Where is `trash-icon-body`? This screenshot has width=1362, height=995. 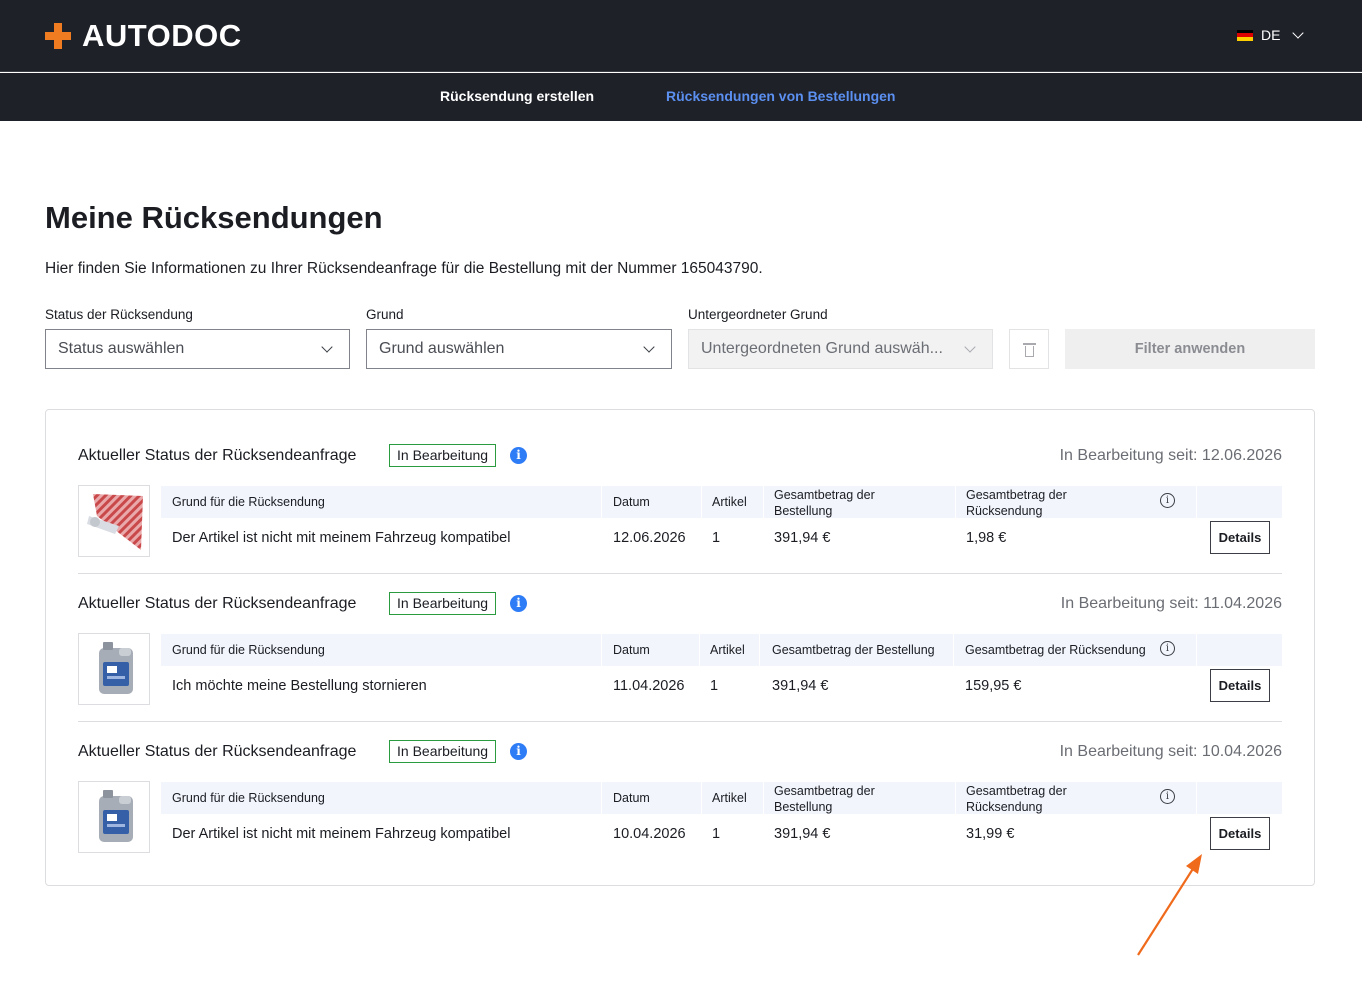
trash-icon-body is located at coordinates (1029, 351).